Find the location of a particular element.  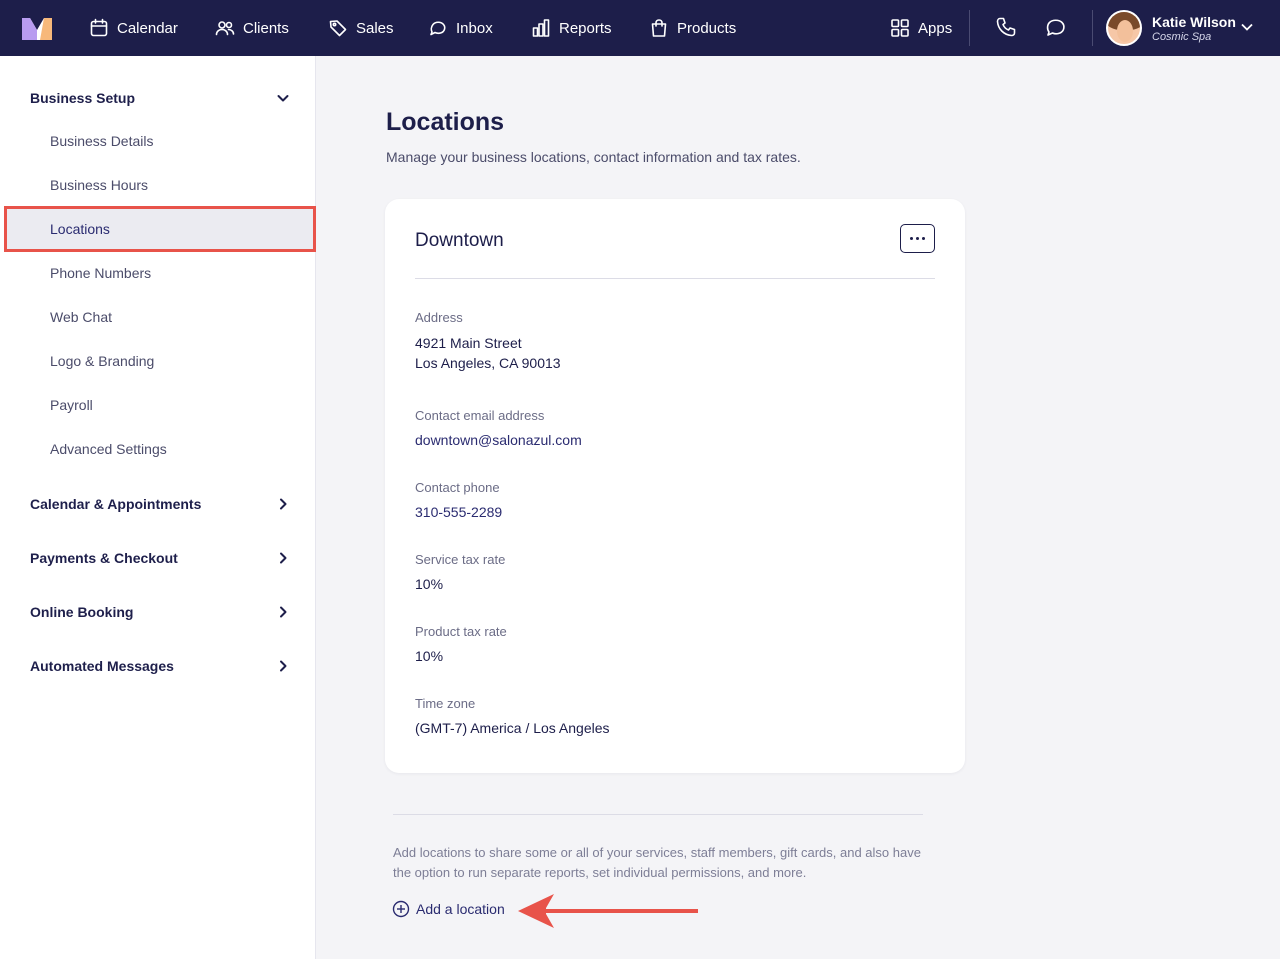

product-tax-value: 10% is located at coordinates (429, 656).